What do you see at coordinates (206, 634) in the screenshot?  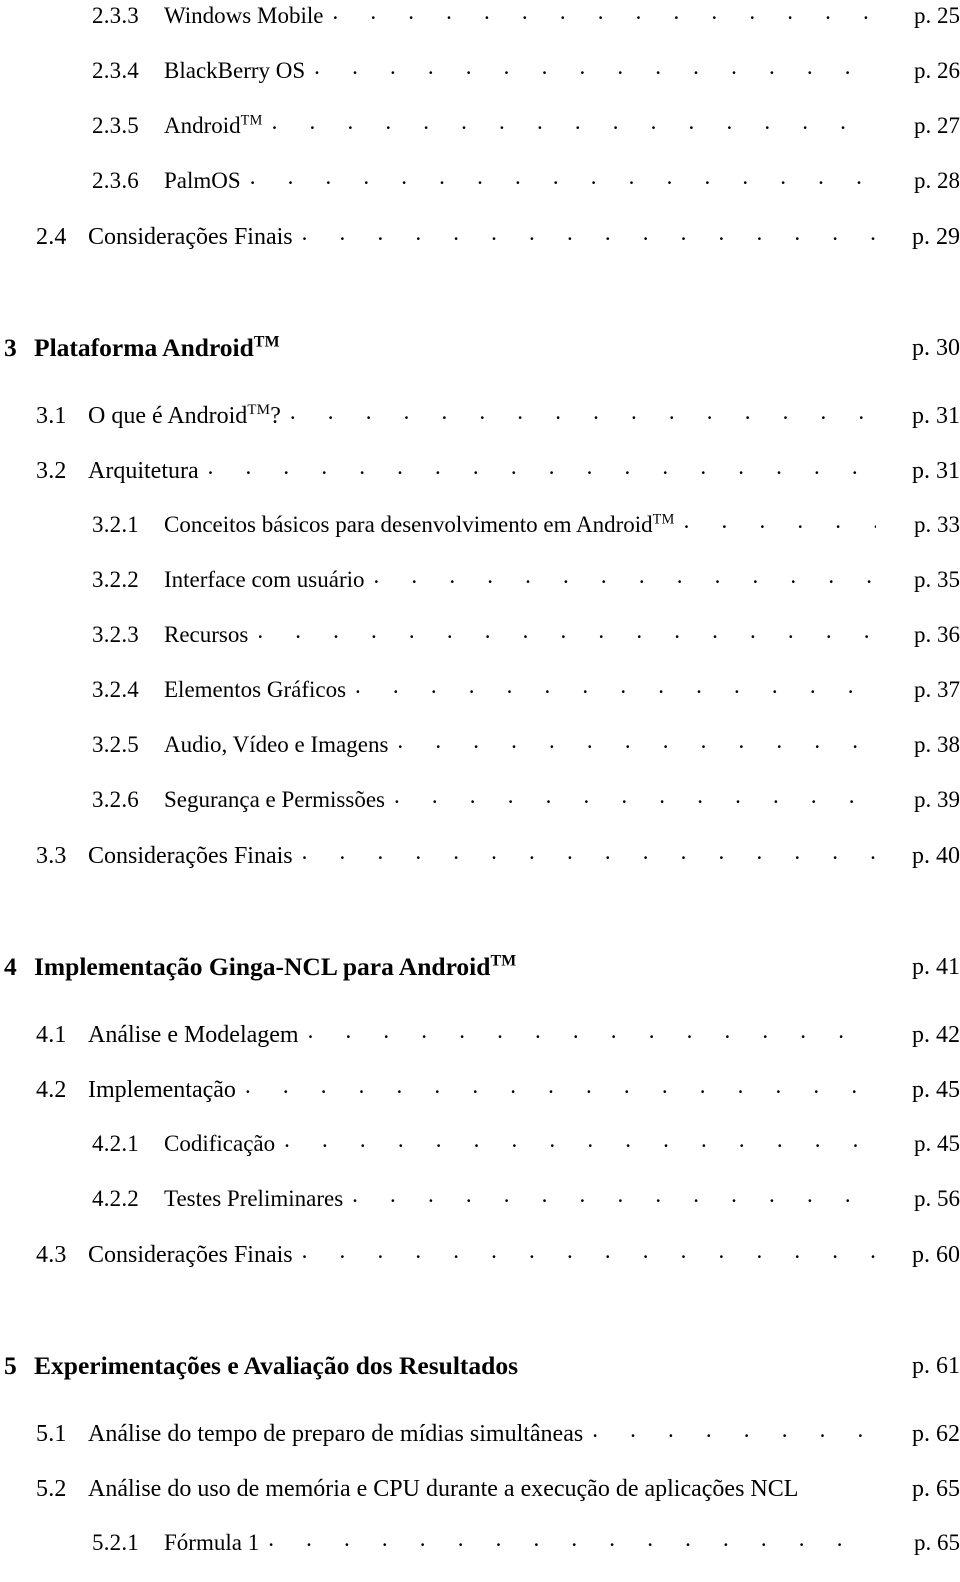 I see `toc-entry-title-text: Recursos` at bounding box center [206, 634].